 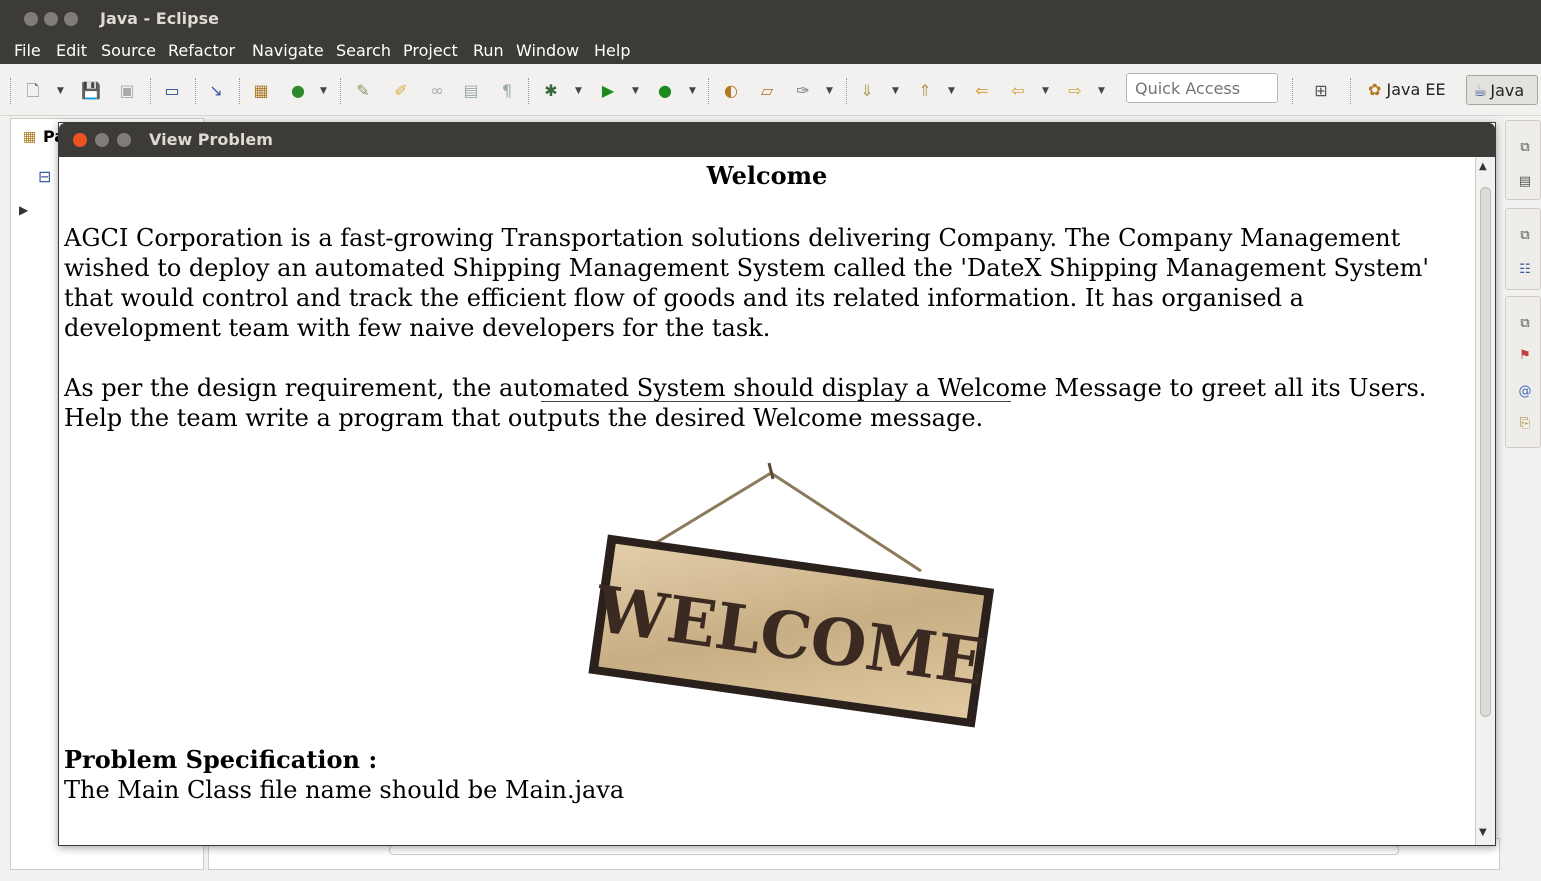 I want to click on debug-icon: ✱, so click(x=551, y=91).